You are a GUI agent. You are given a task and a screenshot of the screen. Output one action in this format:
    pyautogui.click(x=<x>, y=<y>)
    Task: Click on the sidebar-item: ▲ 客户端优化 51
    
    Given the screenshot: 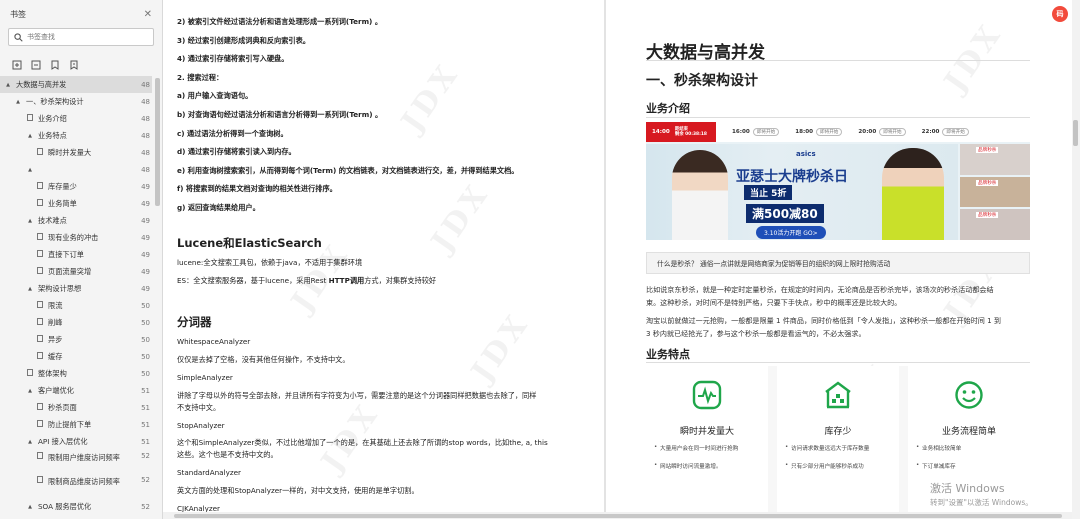 What is the action you would take?
    pyautogui.click(x=76, y=390)
    